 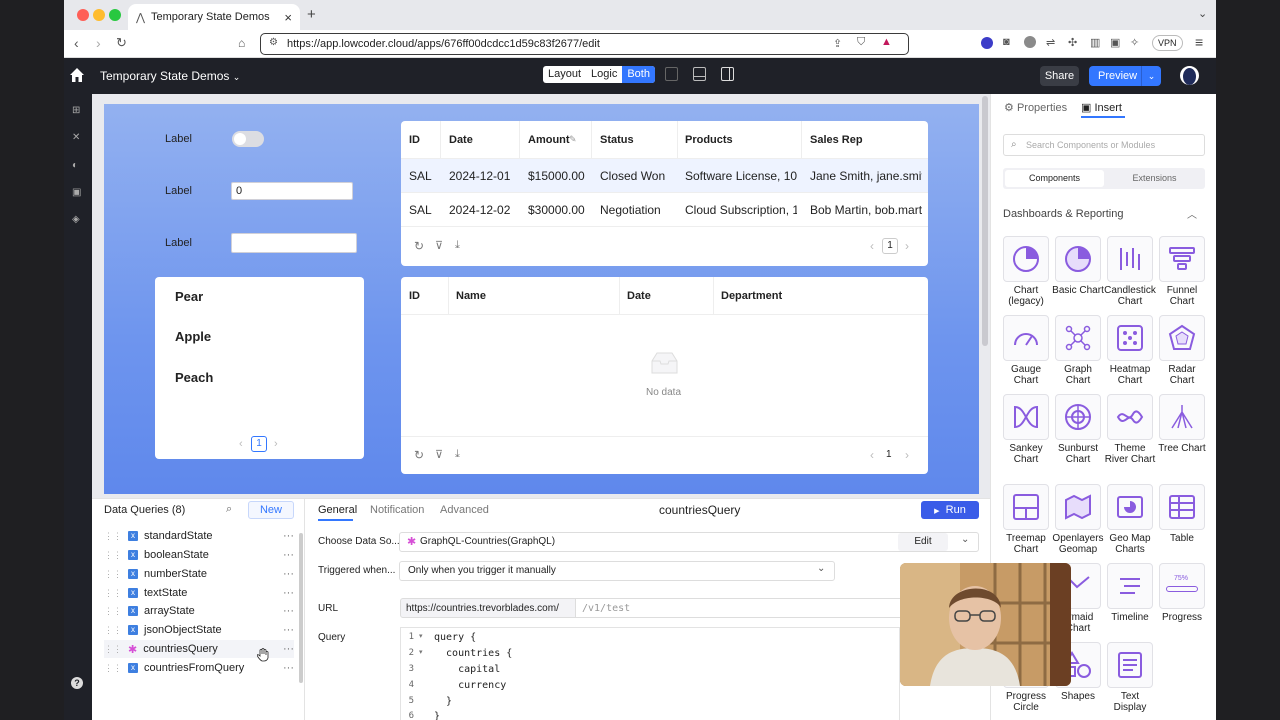 I want to click on avatar, so click(x=1189, y=75).